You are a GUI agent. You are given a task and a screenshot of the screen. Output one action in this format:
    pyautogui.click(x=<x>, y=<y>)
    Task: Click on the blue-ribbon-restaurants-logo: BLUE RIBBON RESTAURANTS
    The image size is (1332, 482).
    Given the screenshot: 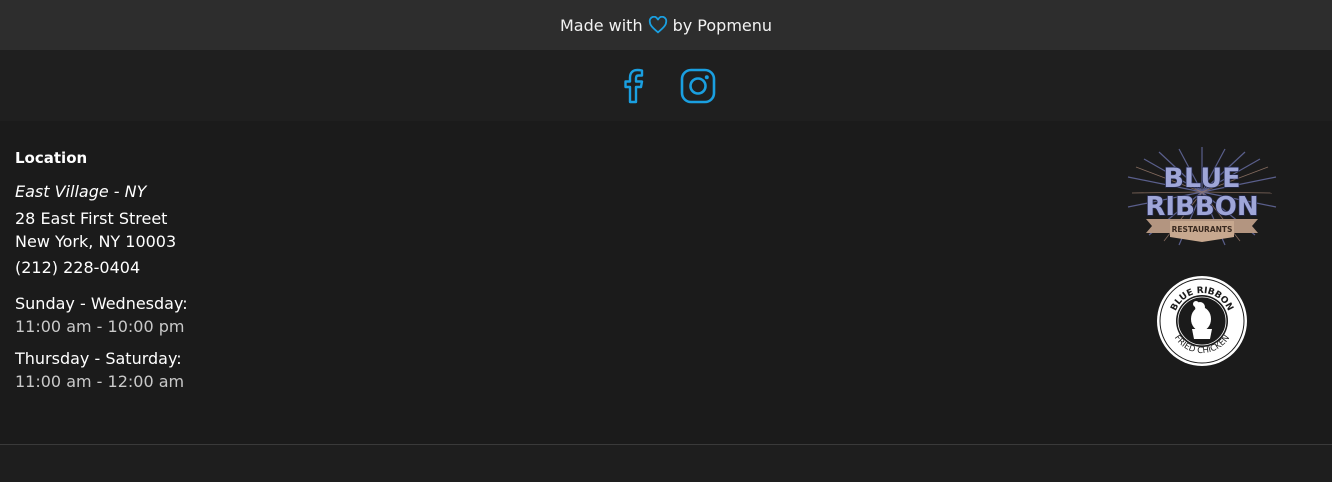 What is the action you would take?
    pyautogui.click(x=1202, y=199)
    